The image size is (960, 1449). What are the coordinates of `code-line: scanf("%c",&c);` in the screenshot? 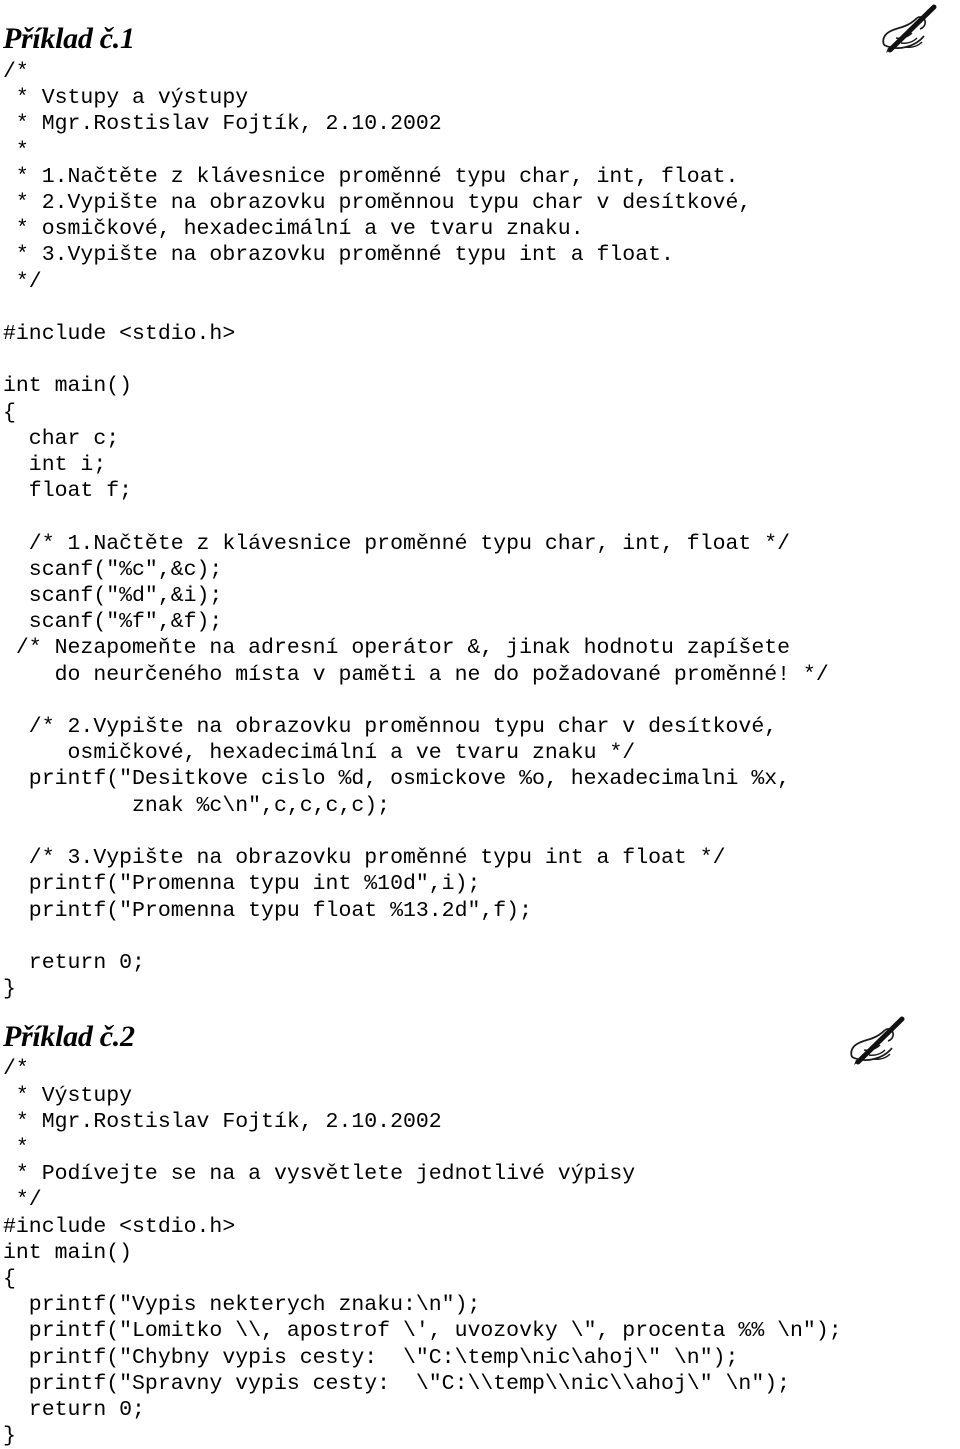 It's located at (113, 569).